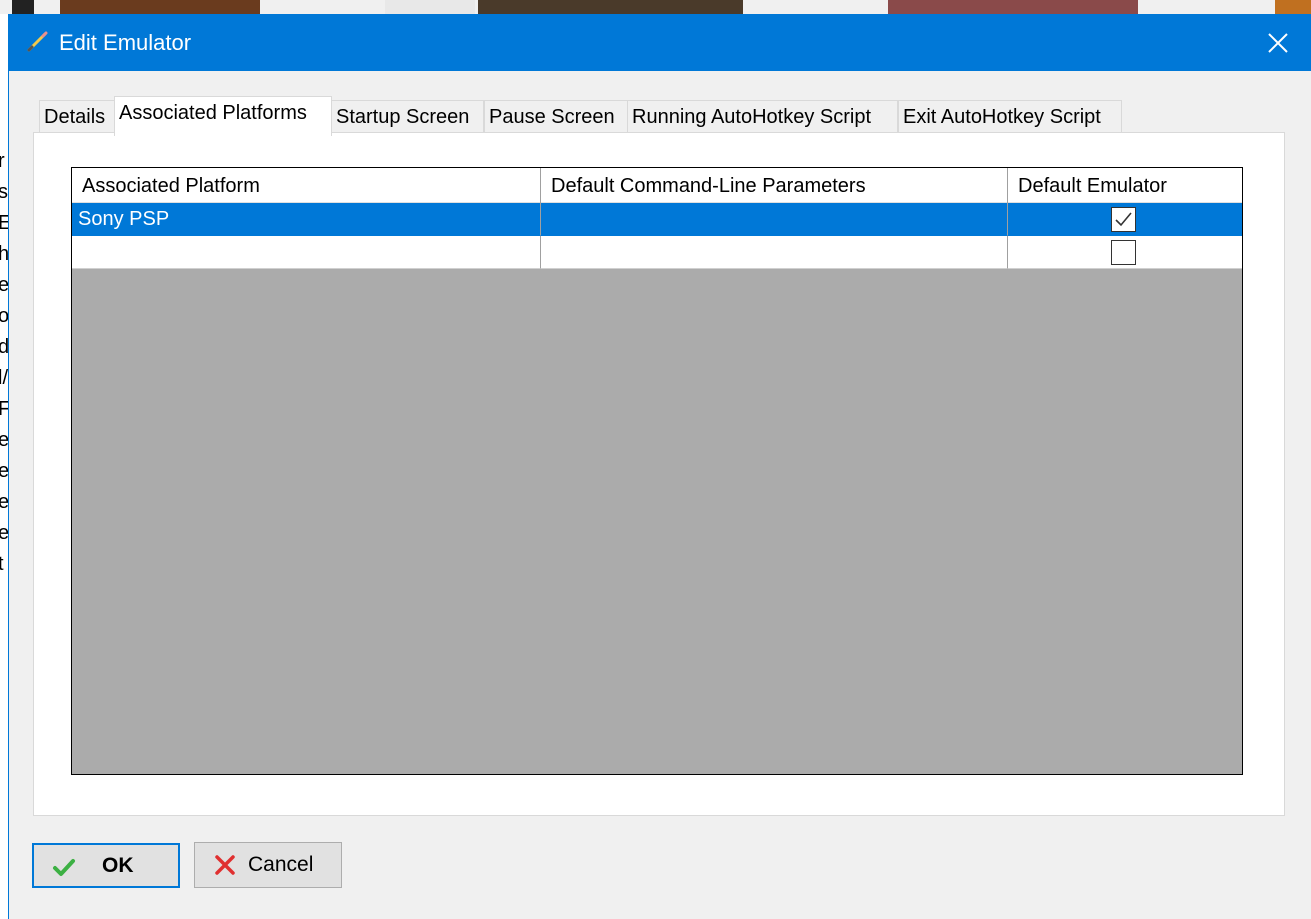 This screenshot has height=919, width=1311. Describe the element at coordinates (4, 378) in the screenshot. I see `background-text-fragment: l/` at that location.